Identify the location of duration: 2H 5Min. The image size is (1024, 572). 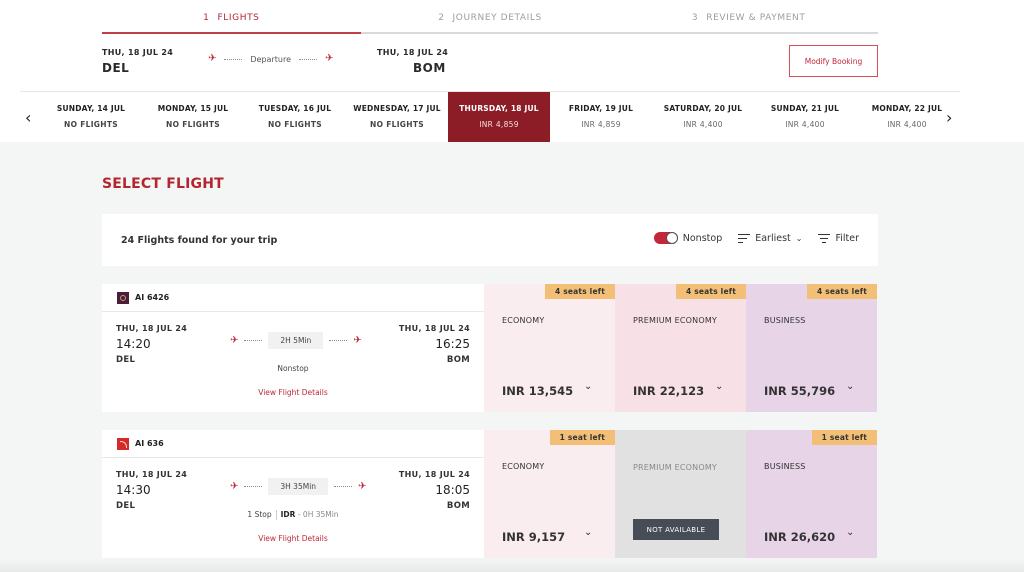
(296, 340).